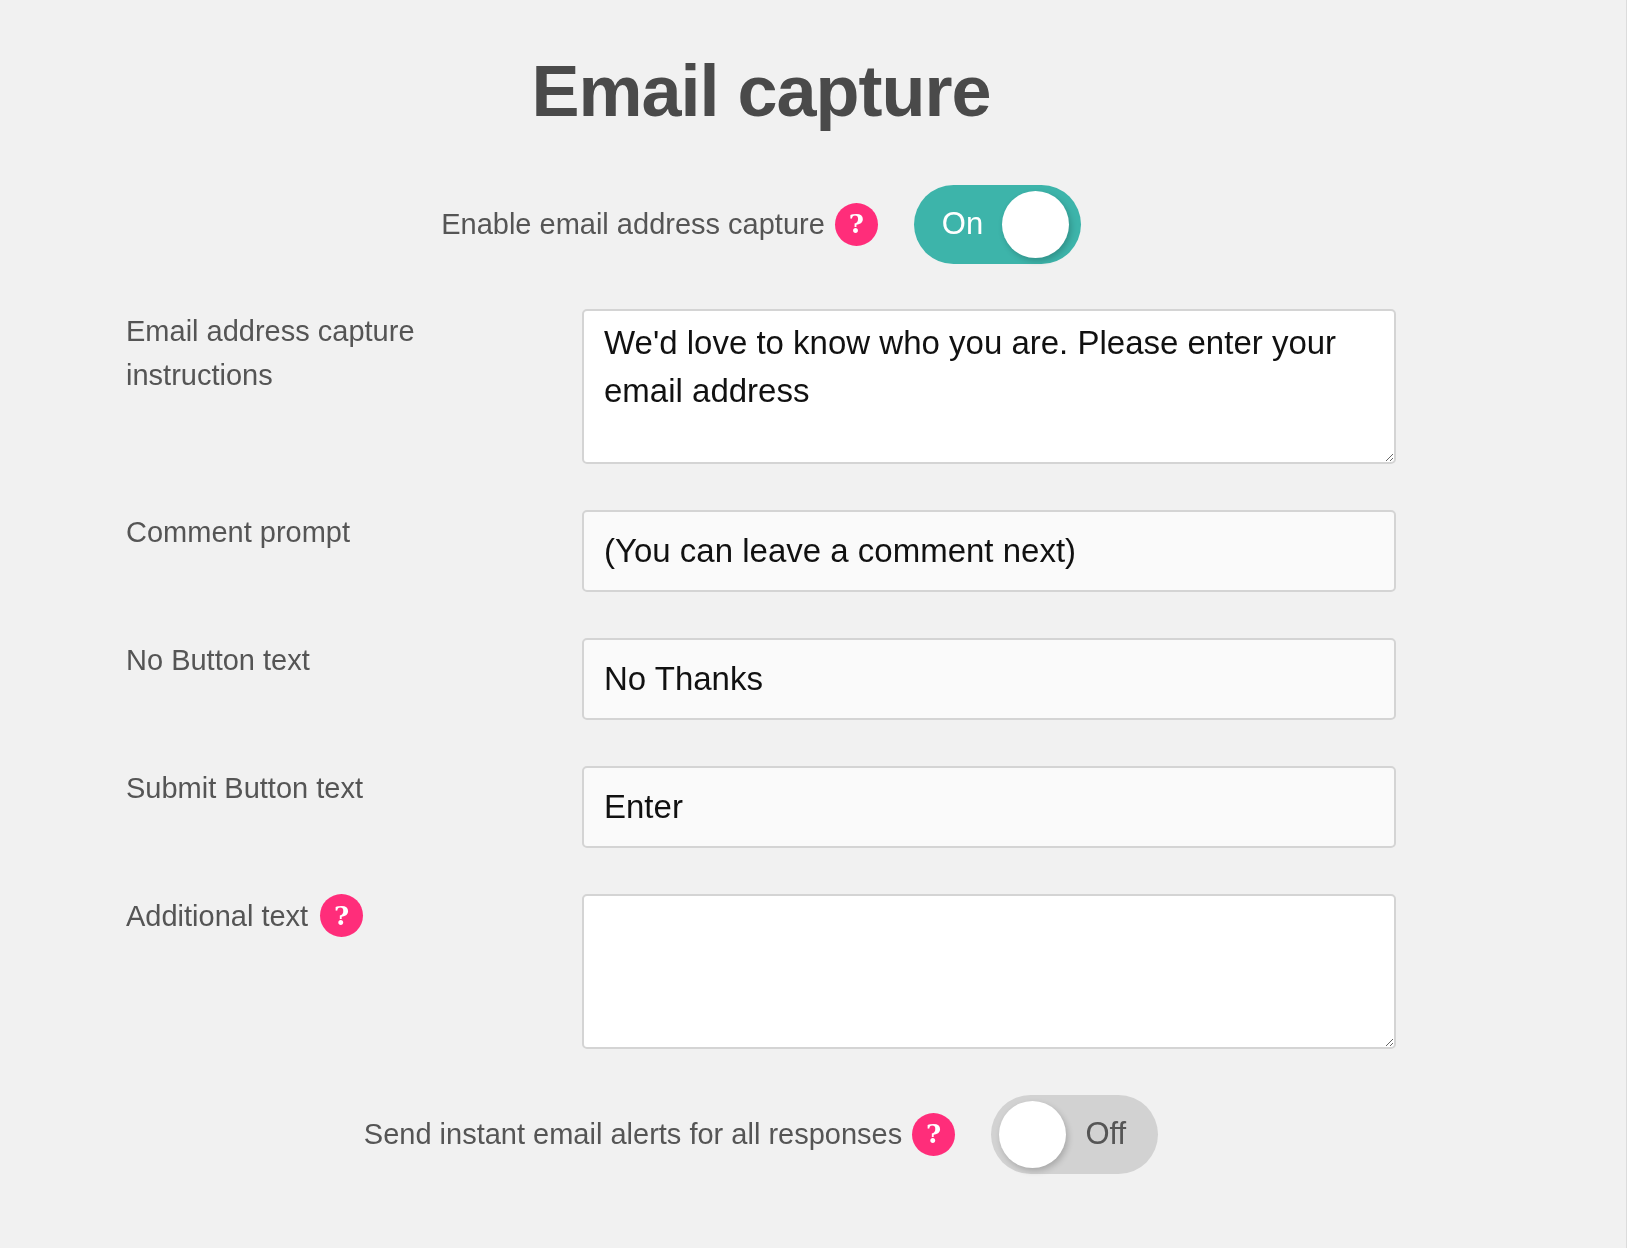 The image size is (1627, 1248). I want to click on field-label: Comment prompt, so click(238, 532).